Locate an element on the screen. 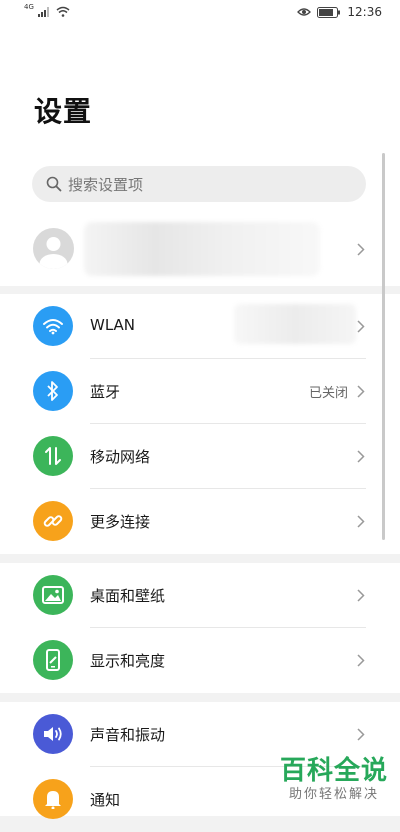 Image resolution: width=400 pixels, height=832 pixels. link-icon is located at coordinates (53, 521).